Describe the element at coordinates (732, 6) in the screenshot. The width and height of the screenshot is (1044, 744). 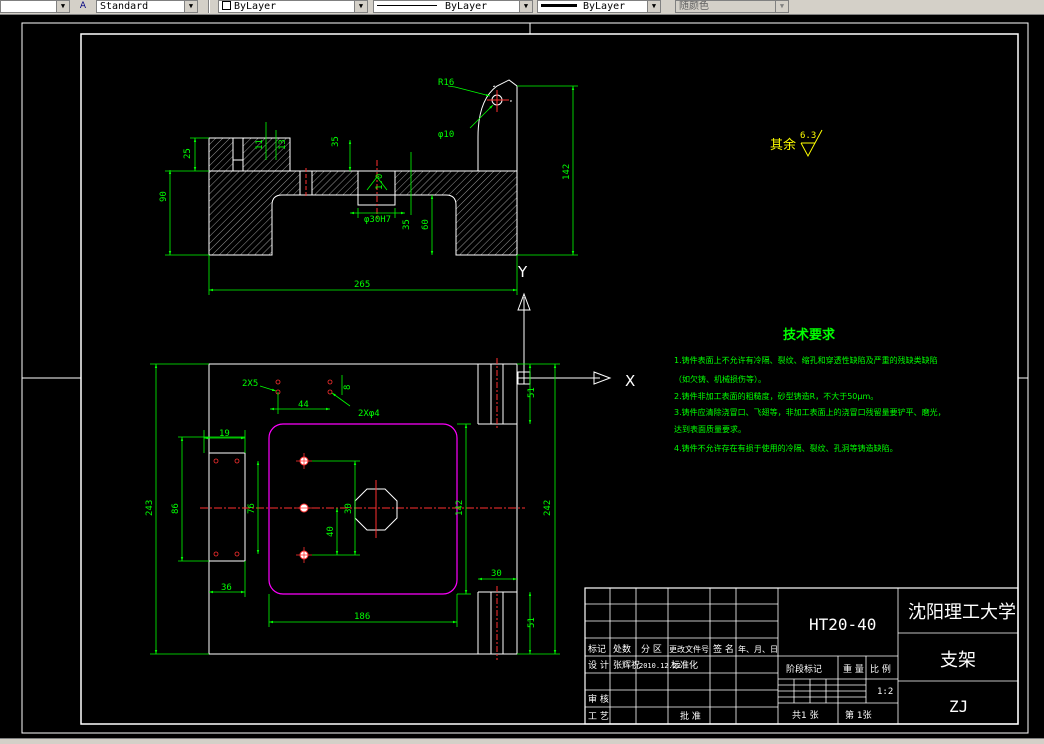
I see `plot-style-select: 随颜色 ▼` at that location.